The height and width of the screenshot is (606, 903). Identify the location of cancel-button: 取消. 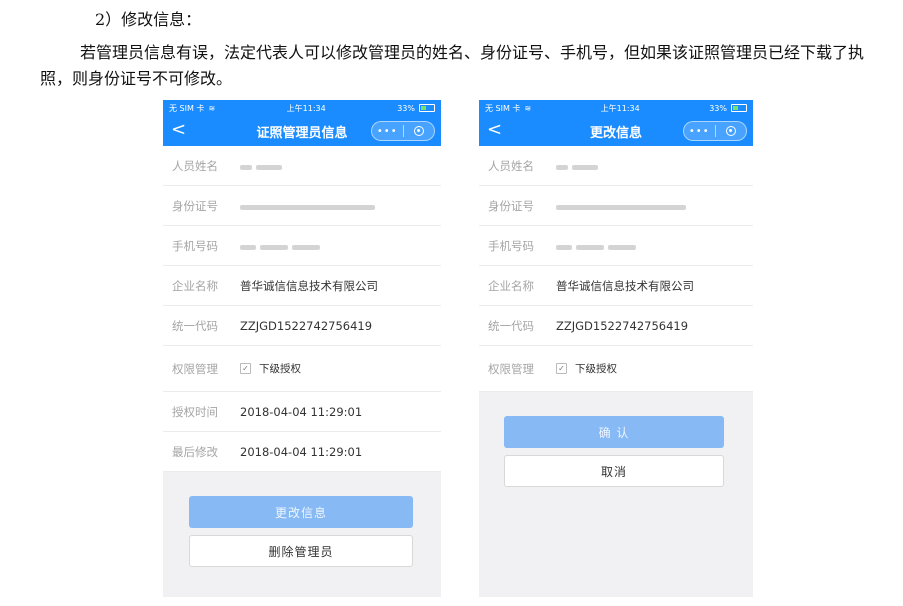
(614, 471).